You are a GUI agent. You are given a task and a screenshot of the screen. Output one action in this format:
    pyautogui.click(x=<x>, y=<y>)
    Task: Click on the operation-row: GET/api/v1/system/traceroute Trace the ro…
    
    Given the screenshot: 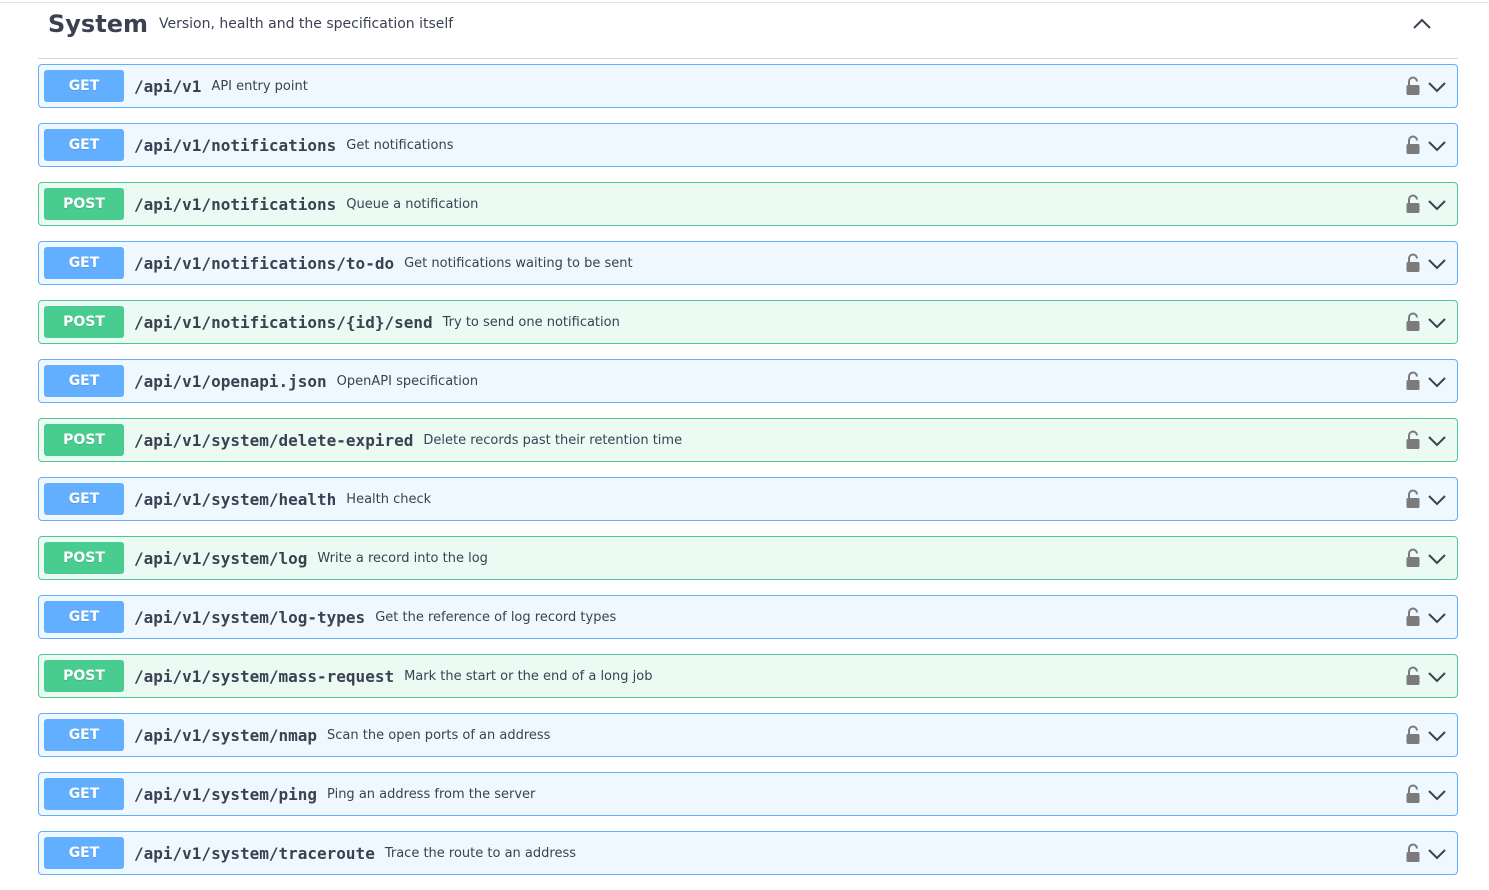 What is the action you would take?
    pyautogui.click(x=748, y=853)
    